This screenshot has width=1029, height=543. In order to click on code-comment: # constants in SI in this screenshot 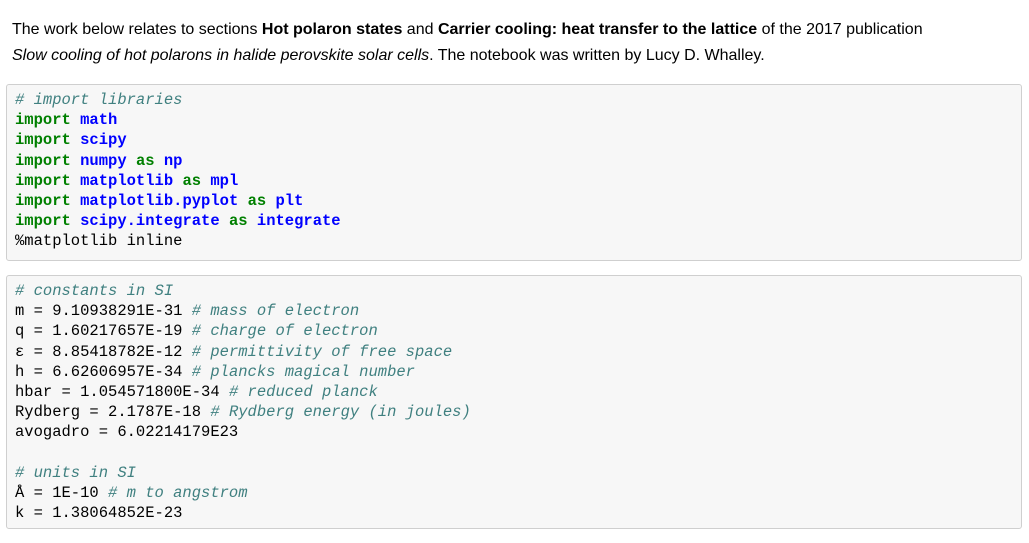, I will do `click(94, 291)`.